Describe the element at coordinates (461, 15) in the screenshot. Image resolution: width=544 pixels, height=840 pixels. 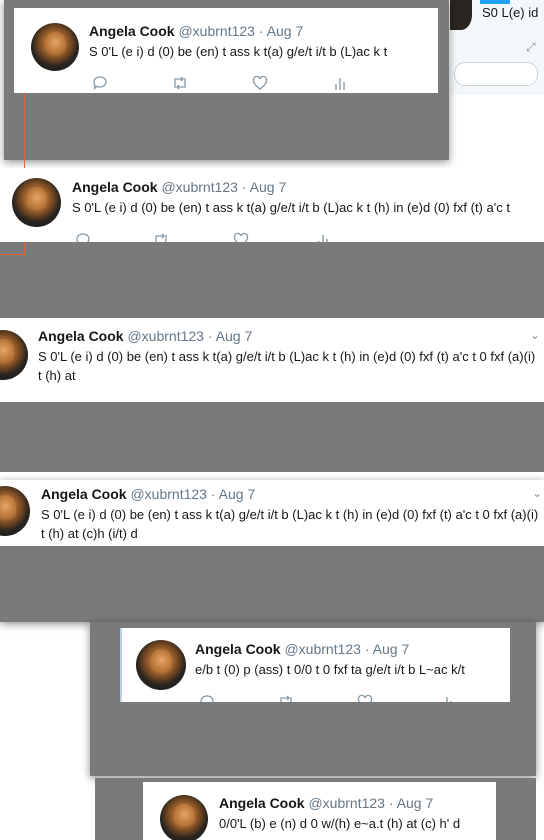
I see `background-avatar-fragment` at that location.